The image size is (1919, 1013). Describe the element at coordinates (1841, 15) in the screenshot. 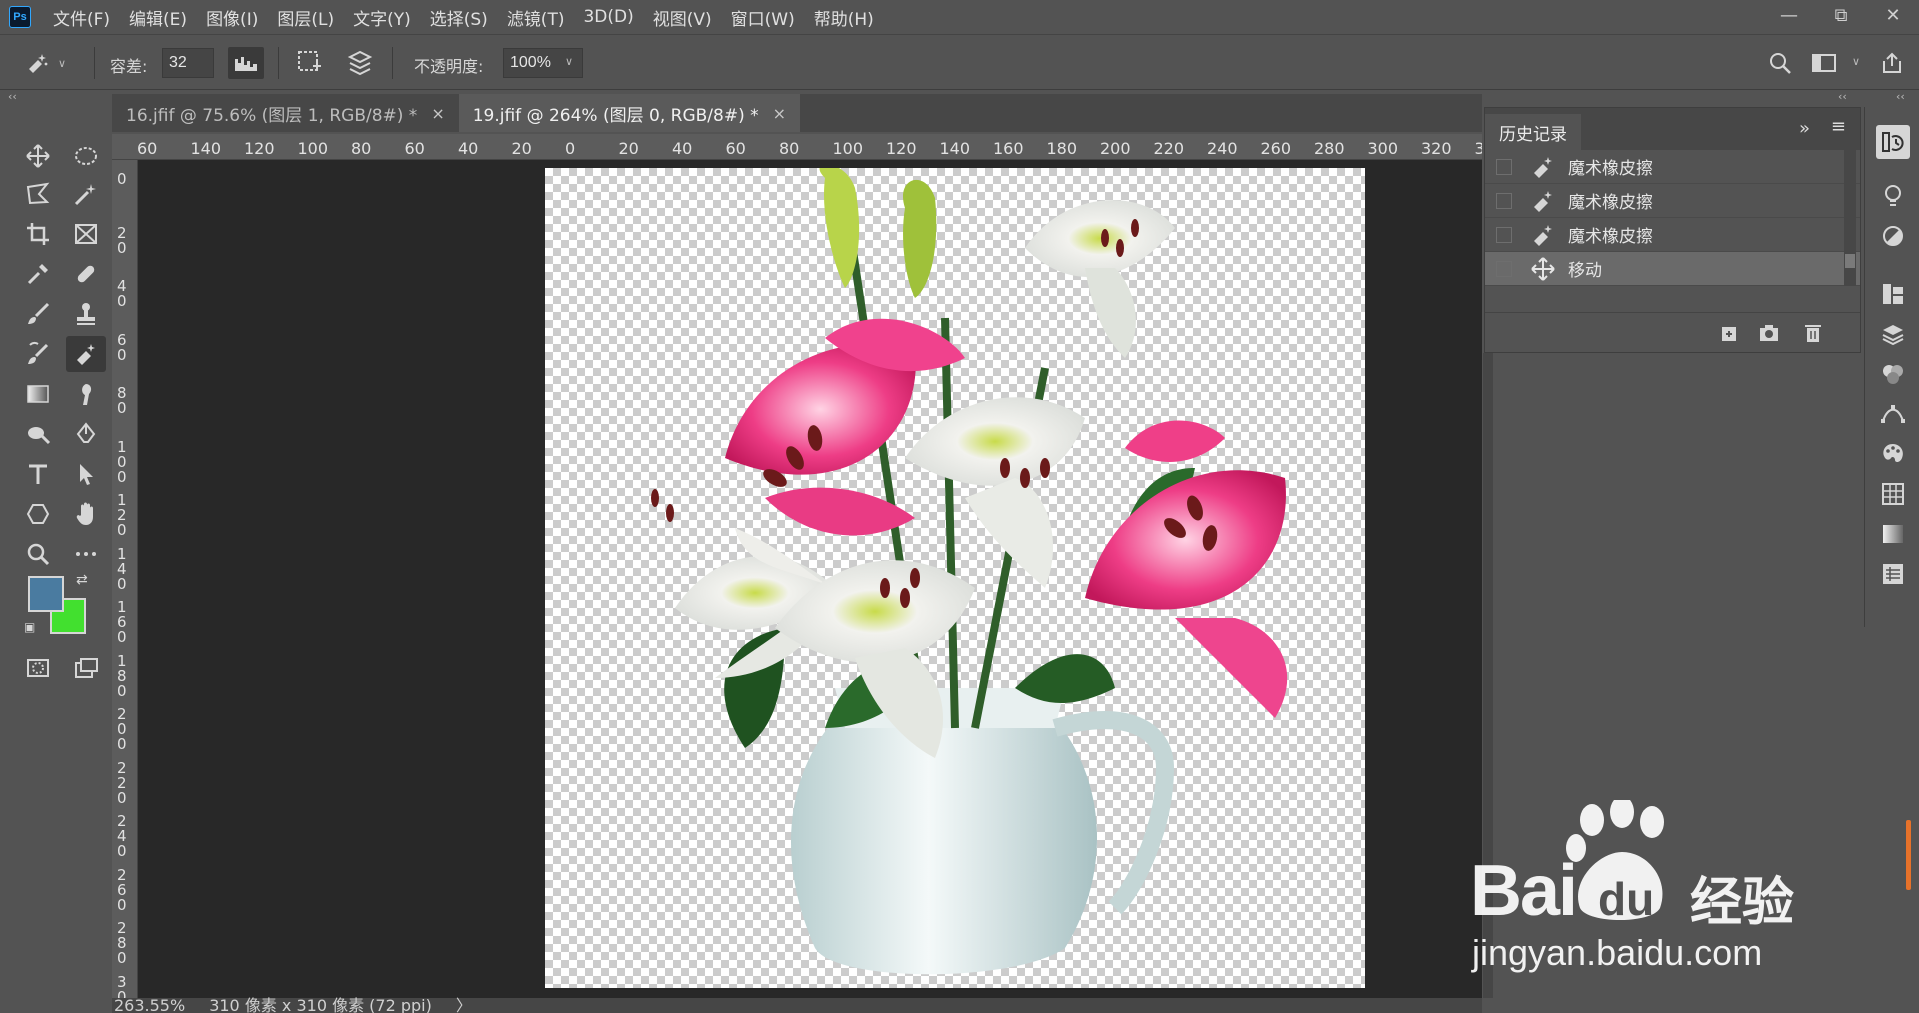

I see `restore-button: ⧉` at that location.